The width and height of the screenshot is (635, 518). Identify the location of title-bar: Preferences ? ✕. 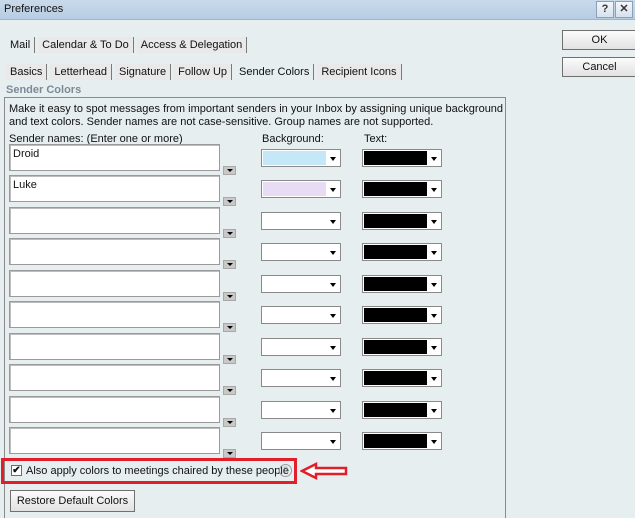
(317, 10).